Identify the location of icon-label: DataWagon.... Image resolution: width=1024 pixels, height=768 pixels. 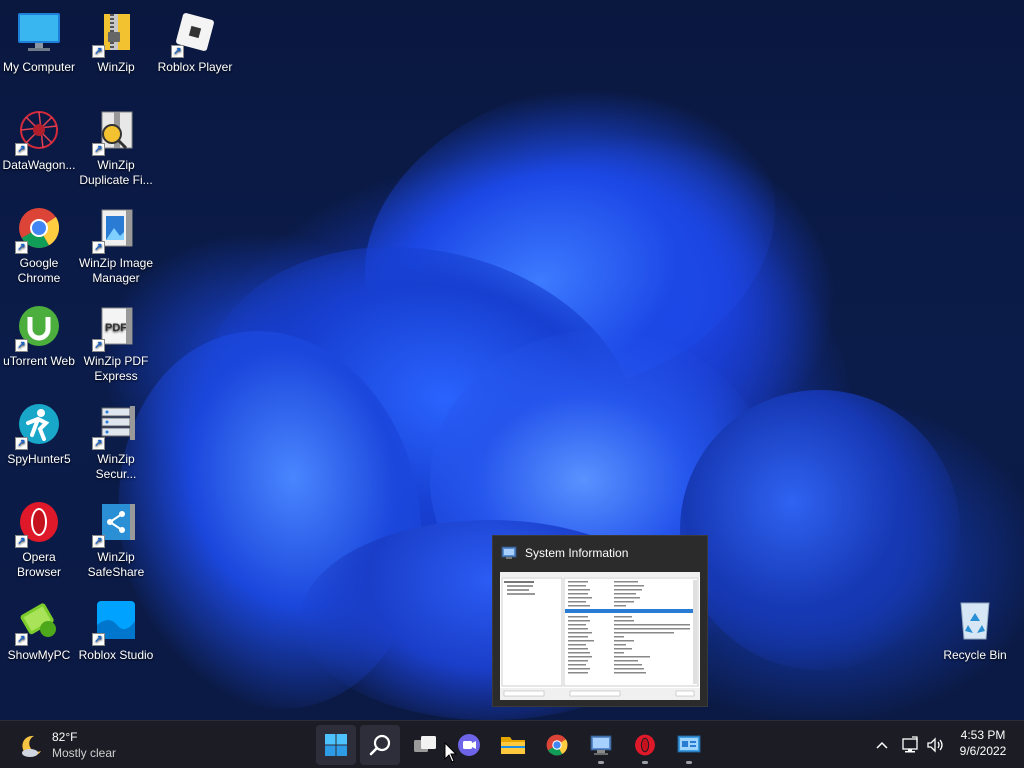
(39, 165).